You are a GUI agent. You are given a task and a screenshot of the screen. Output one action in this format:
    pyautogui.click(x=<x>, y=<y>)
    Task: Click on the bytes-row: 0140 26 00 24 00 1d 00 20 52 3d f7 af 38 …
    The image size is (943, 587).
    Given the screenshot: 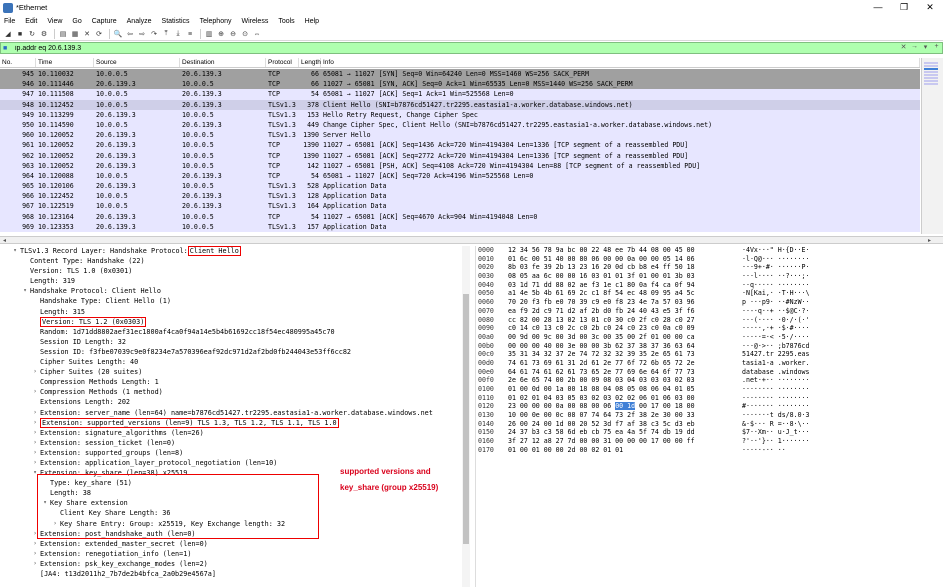 What is the action you would take?
    pyautogui.click(x=709, y=424)
    